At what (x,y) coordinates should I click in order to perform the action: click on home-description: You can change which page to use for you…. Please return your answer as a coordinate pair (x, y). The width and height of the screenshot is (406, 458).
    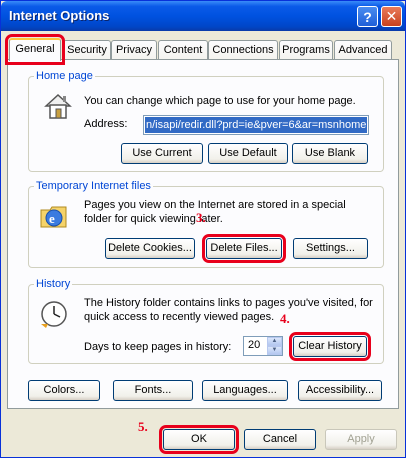
    Looking at the image, I should click on (220, 101).